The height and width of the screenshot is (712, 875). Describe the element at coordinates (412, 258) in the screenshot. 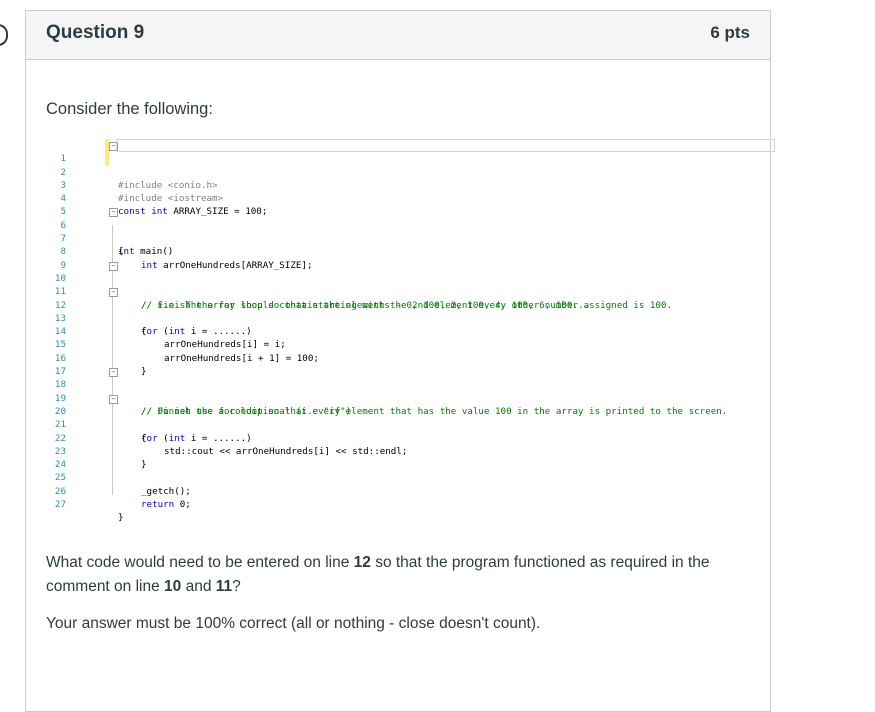

I see `code-line-9: 9` at that location.